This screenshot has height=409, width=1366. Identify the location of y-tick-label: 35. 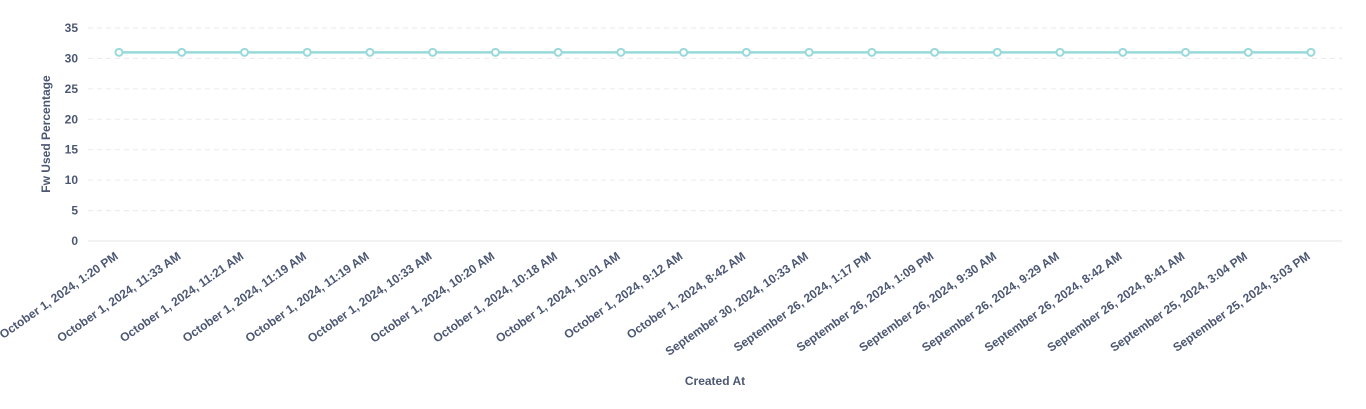
(72, 28).